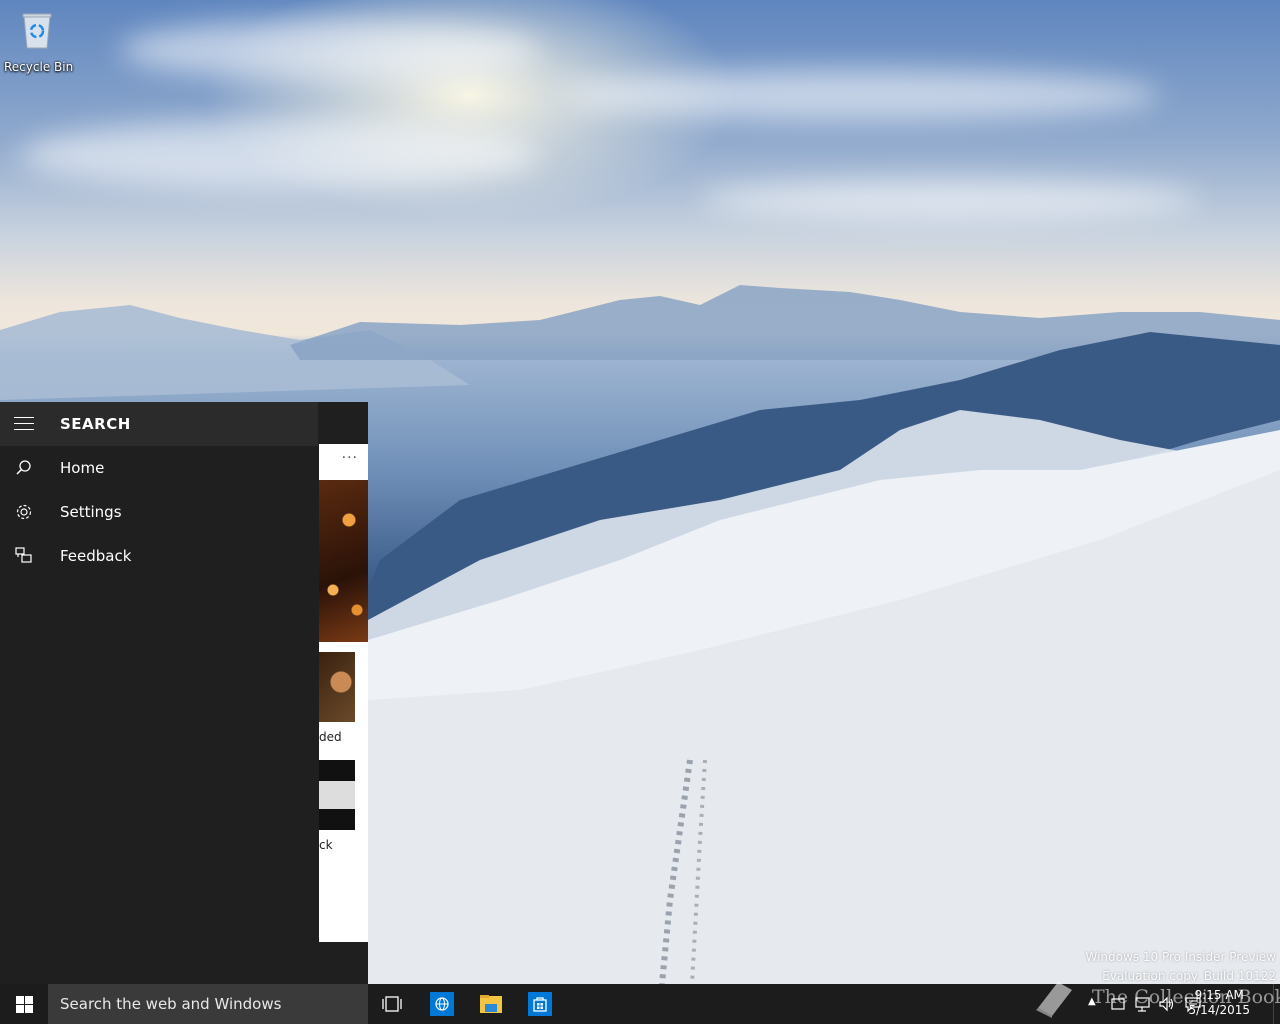 This screenshot has height=1024, width=1280. I want to click on menu-item-settings: Settings, so click(159, 512).